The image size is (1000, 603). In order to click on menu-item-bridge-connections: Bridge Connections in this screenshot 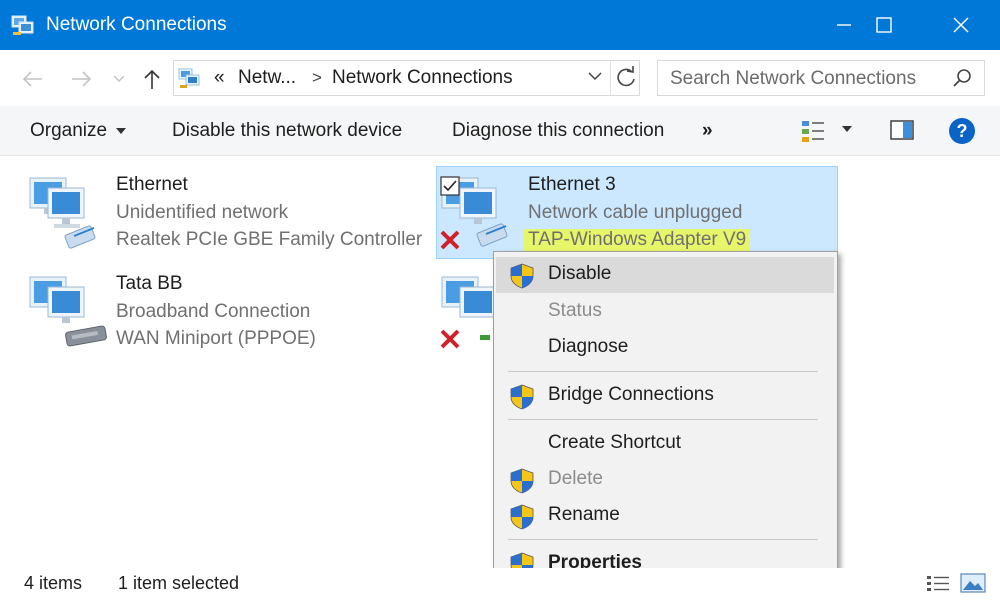, I will do `click(665, 396)`.